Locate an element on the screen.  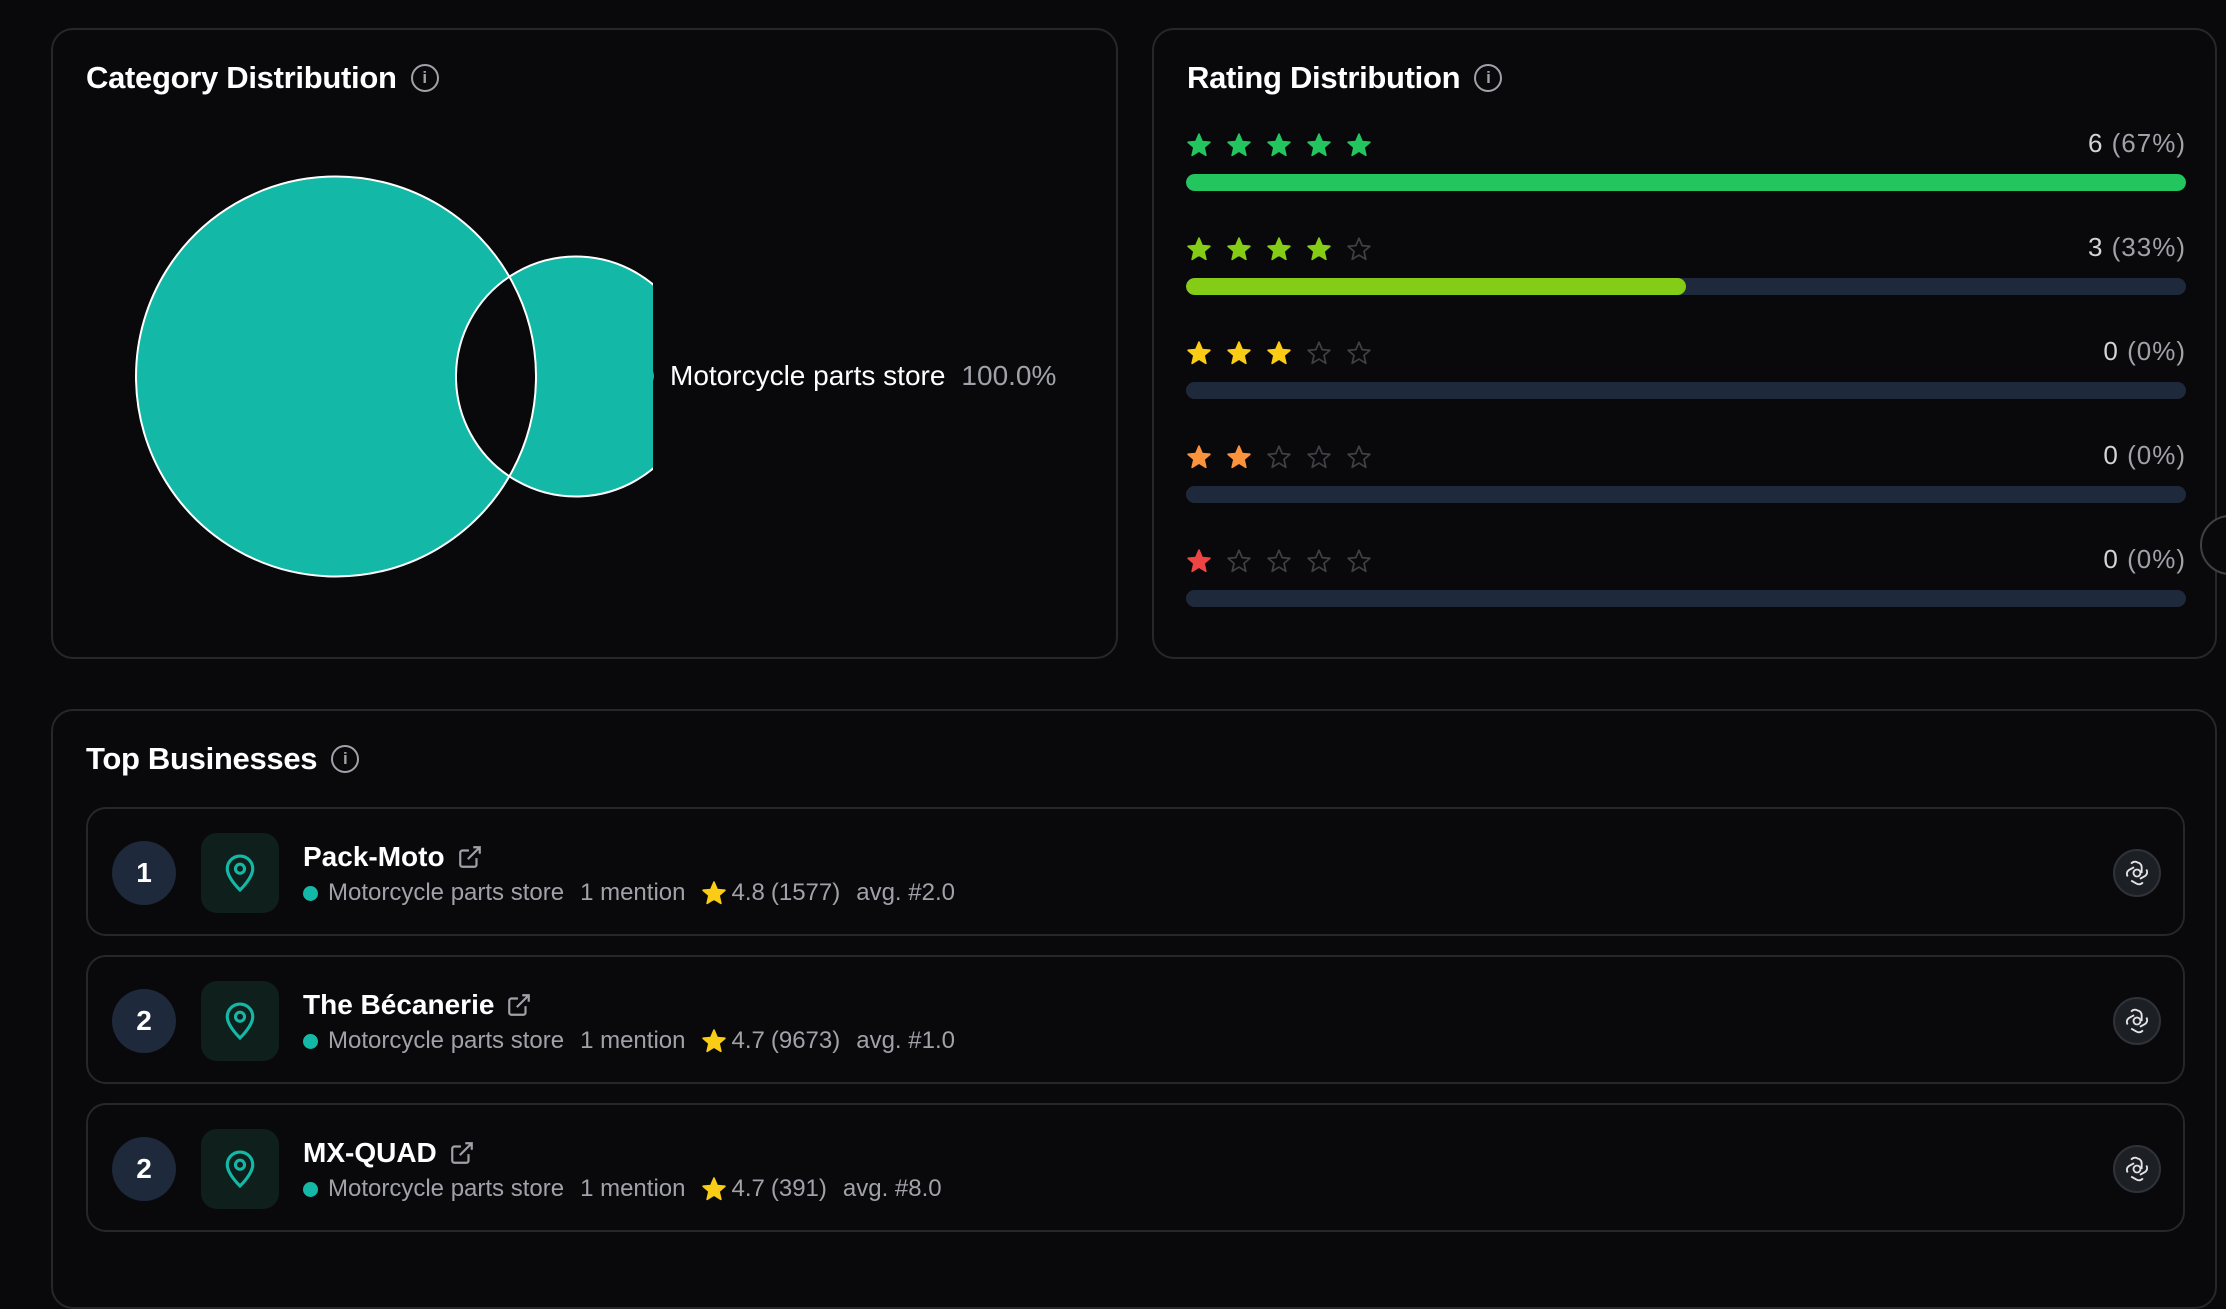
donut-slice-motorcycle-parts-store is located at coordinates (394, 376).